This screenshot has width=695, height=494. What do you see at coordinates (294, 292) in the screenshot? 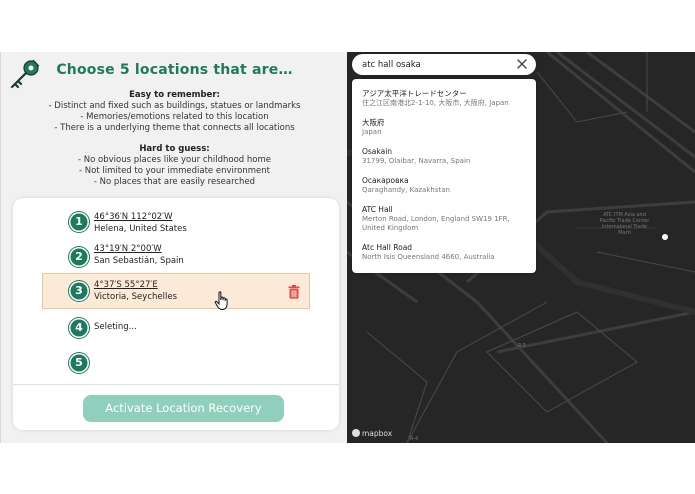
I see `delete-trash-icon` at bounding box center [294, 292].